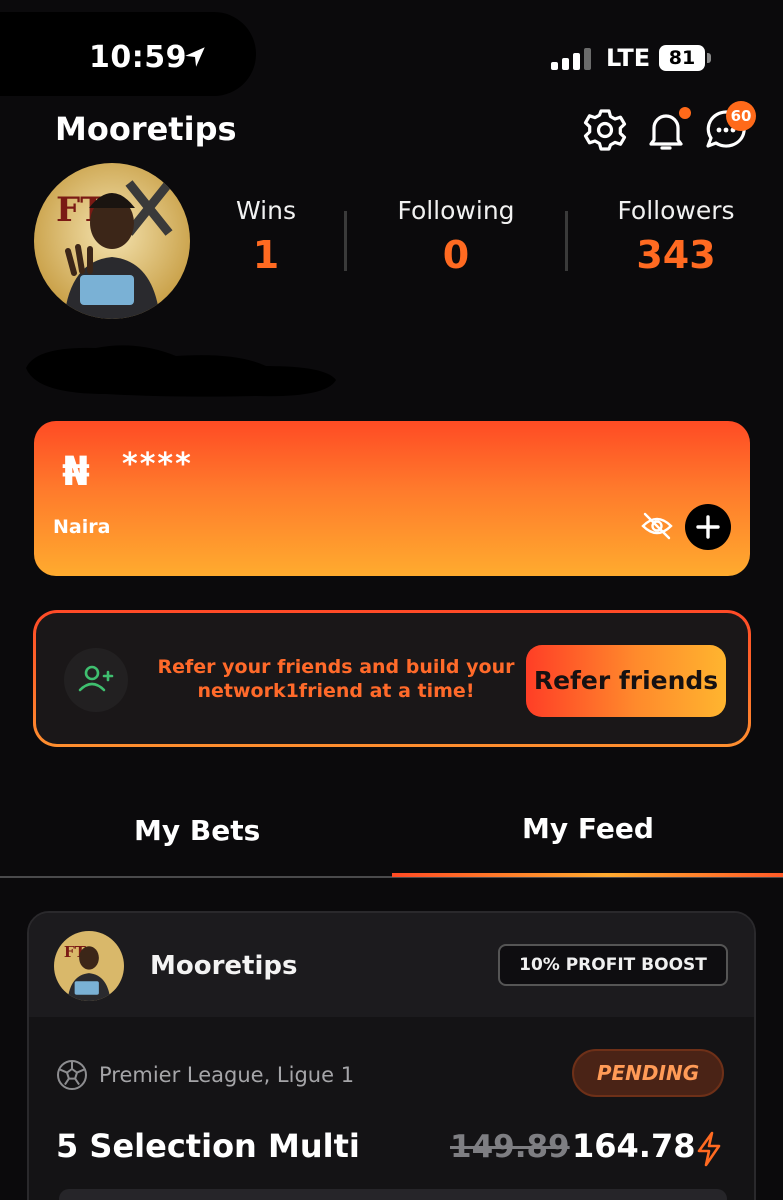 The image size is (783, 1200). Describe the element at coordinates (741, 116) in the screenshot. I see `message-count-badge: 60` at that location.